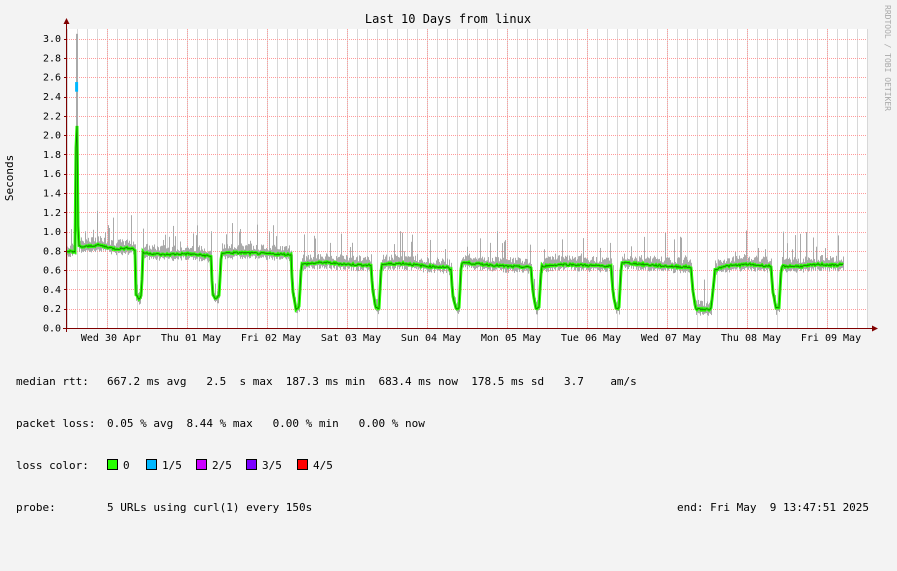 This screenshot has width=897, height=571. What do you see at coordinates (431, 338) in the screenshot?
I see `x-tick-label: Sun 04 May` at bounding box center [431, 338].